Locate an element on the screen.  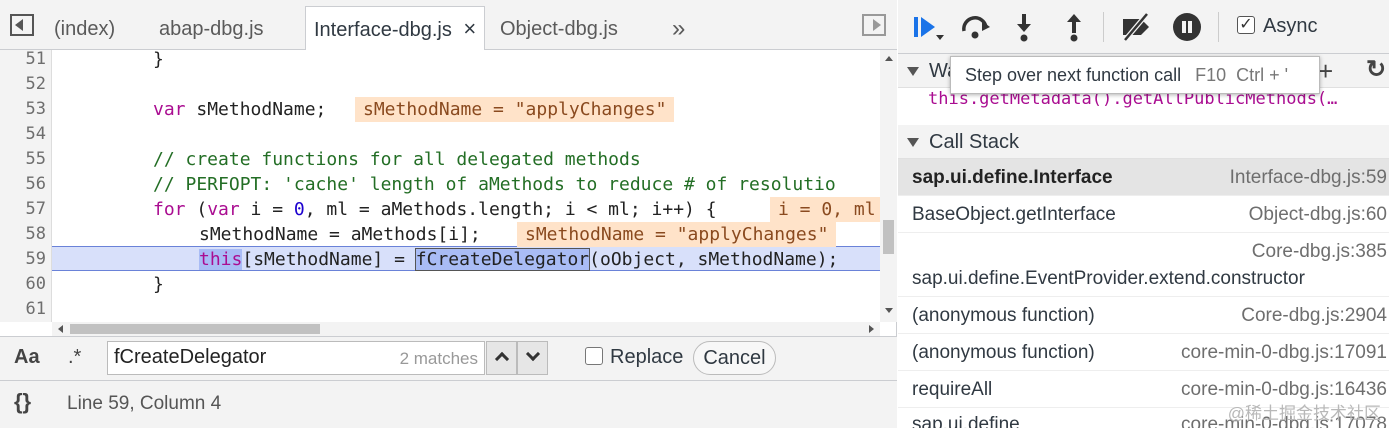
tab-object-dbg: Object-dbg.js is located at coordinates (559, 29).